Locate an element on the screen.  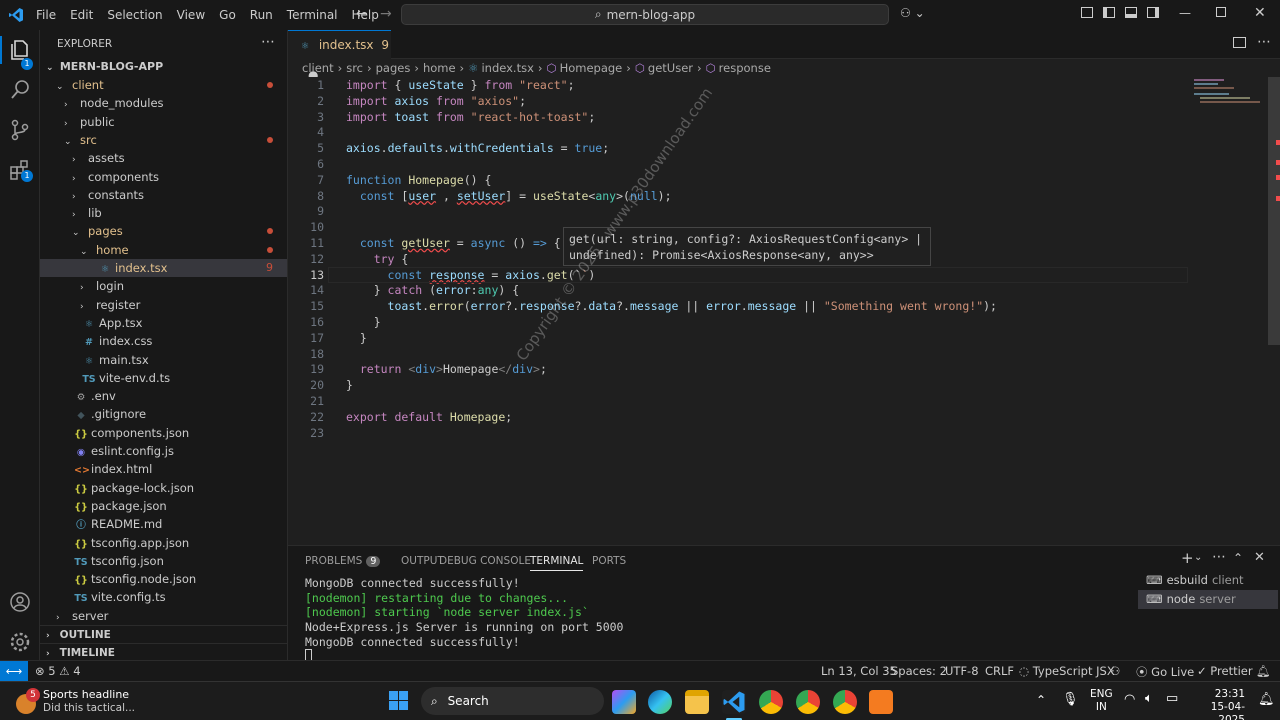
menu-item-go: Go is located at coordinates (227, 15).